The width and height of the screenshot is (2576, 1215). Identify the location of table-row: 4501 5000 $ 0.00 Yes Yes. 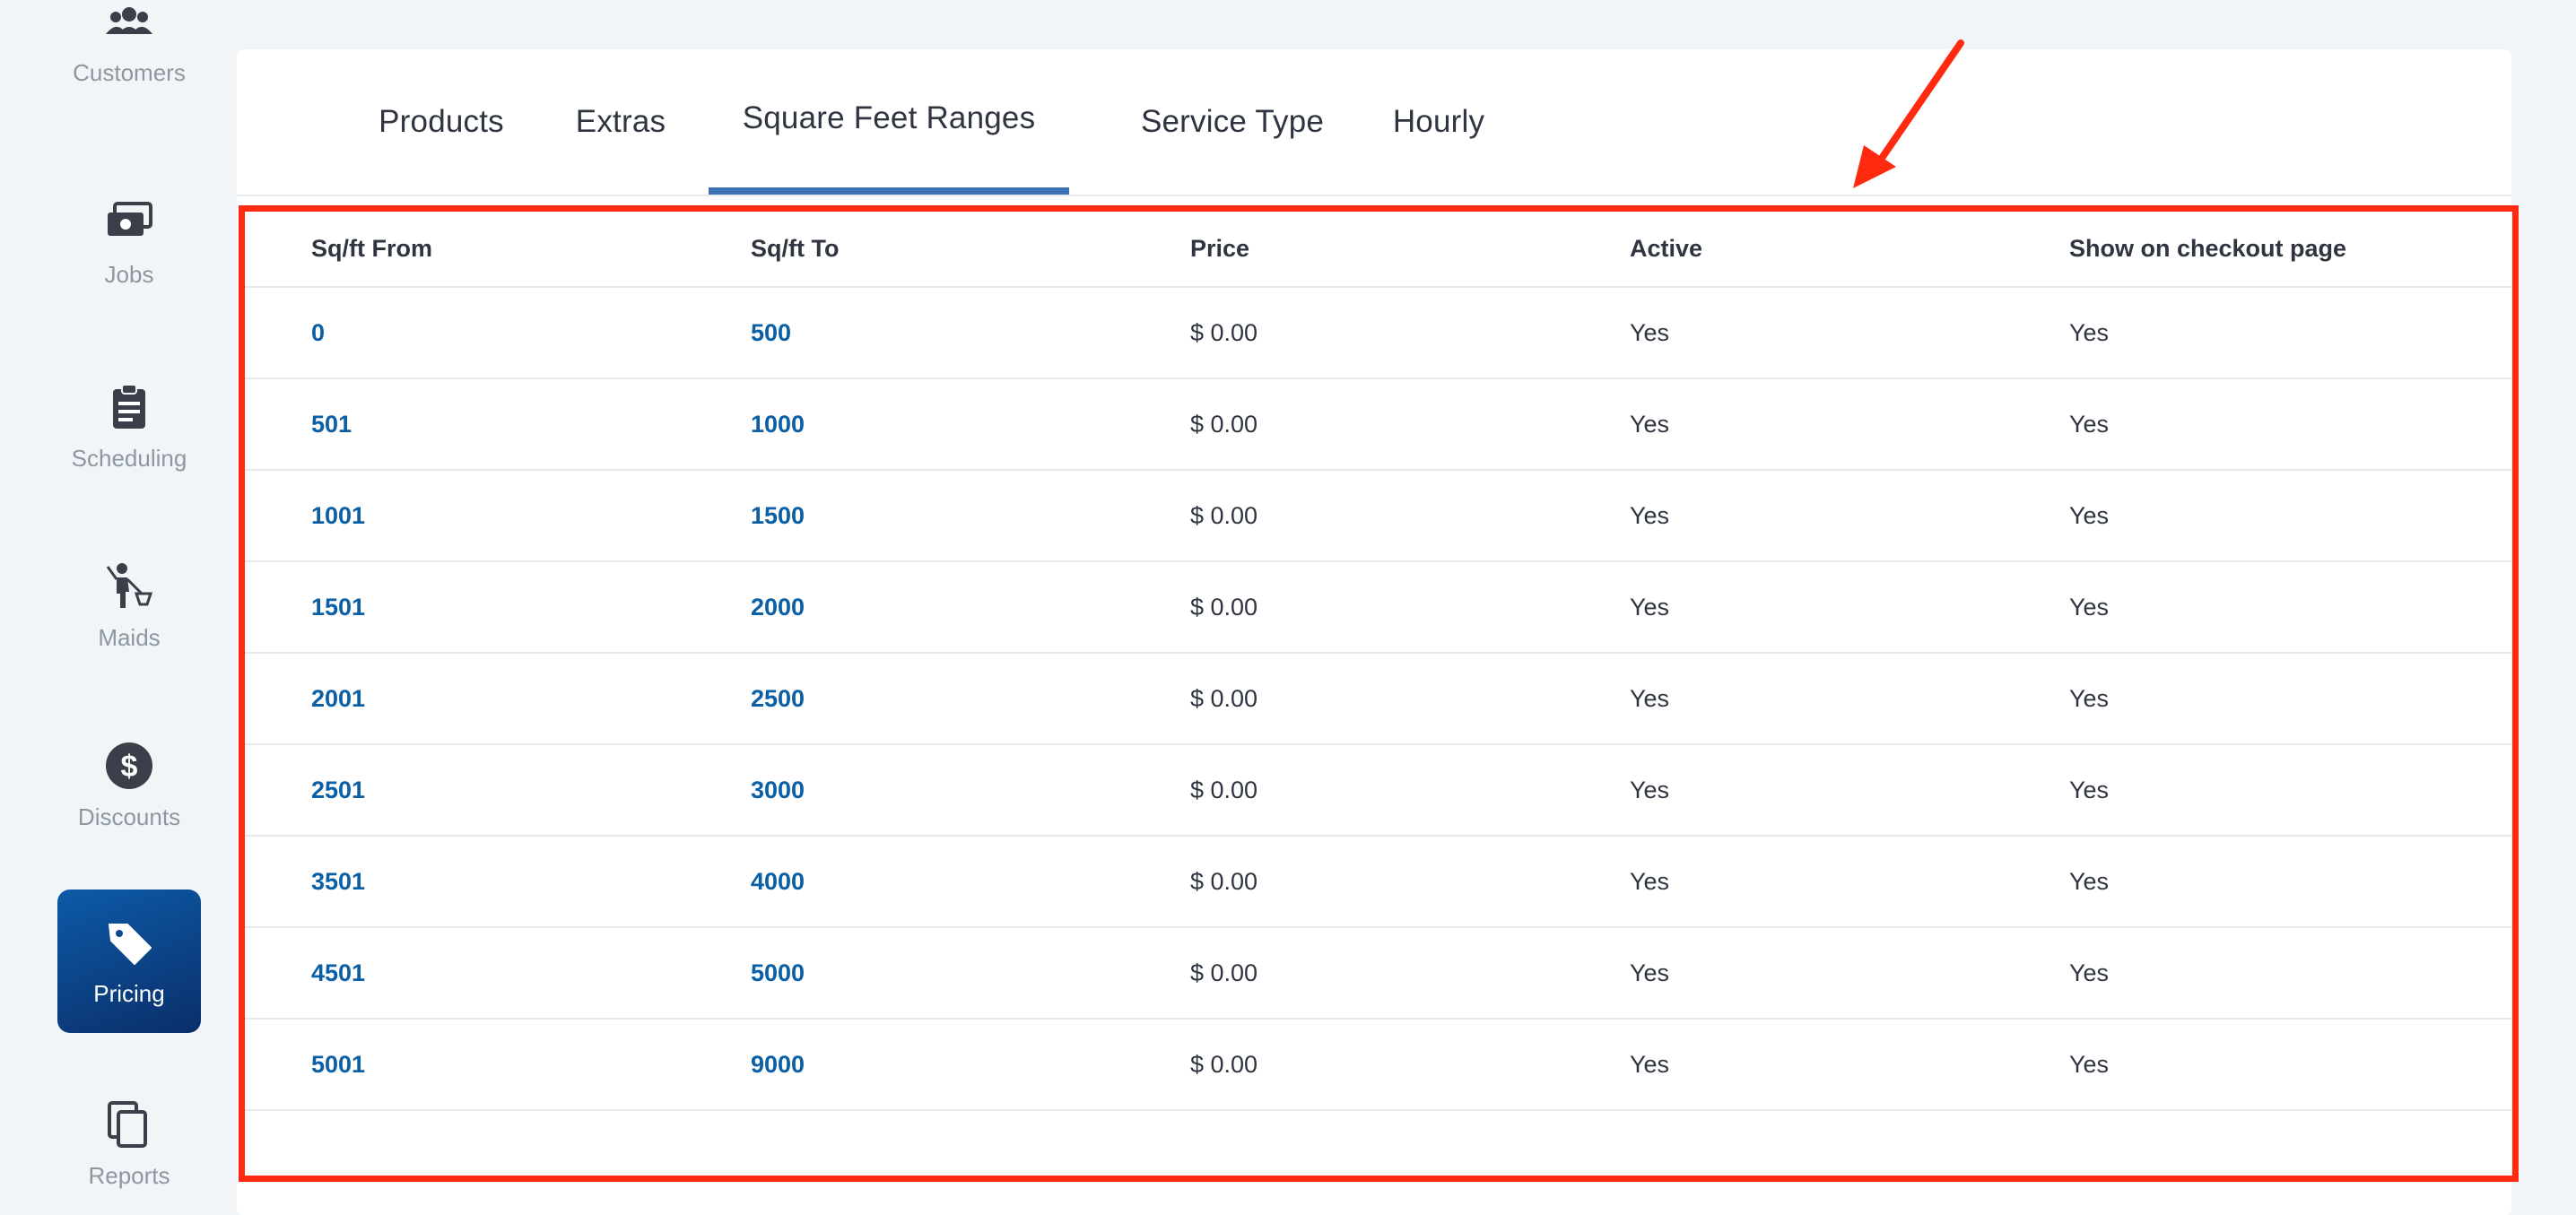
(1378, 972).